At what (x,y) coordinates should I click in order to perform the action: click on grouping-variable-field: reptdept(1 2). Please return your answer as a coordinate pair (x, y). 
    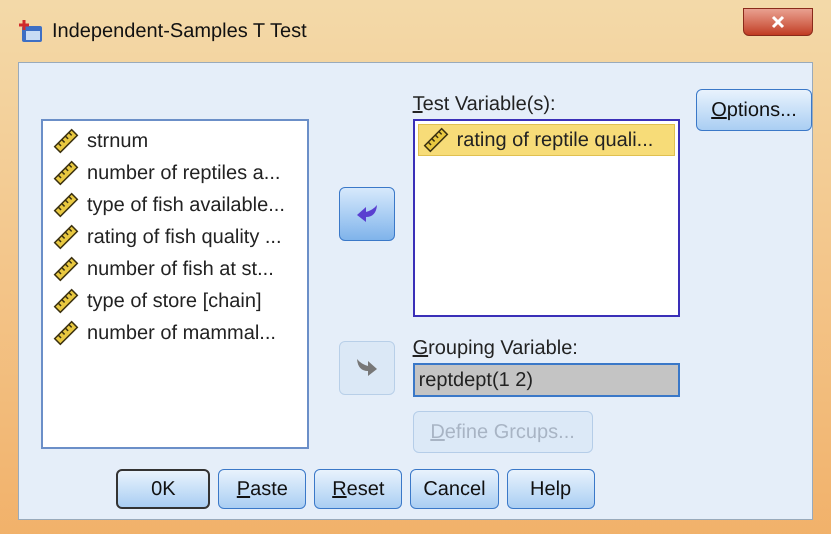
    Looking at the image, I should click on (546, 380).